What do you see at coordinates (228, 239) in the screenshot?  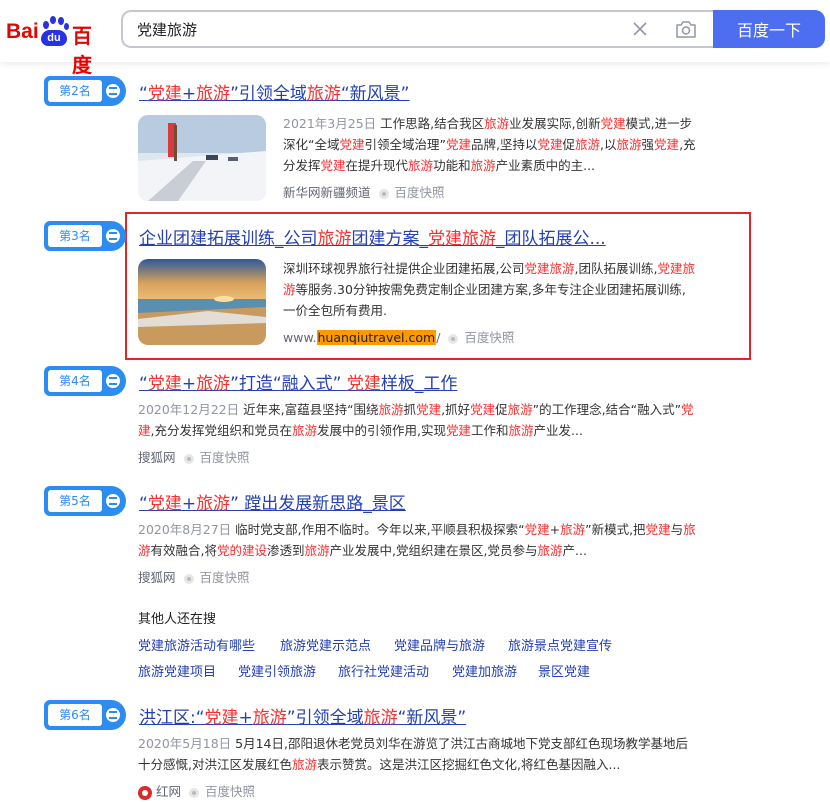 I see `title-segment: 企业团建拓展训练_公司` at bounding box center [228, 239].